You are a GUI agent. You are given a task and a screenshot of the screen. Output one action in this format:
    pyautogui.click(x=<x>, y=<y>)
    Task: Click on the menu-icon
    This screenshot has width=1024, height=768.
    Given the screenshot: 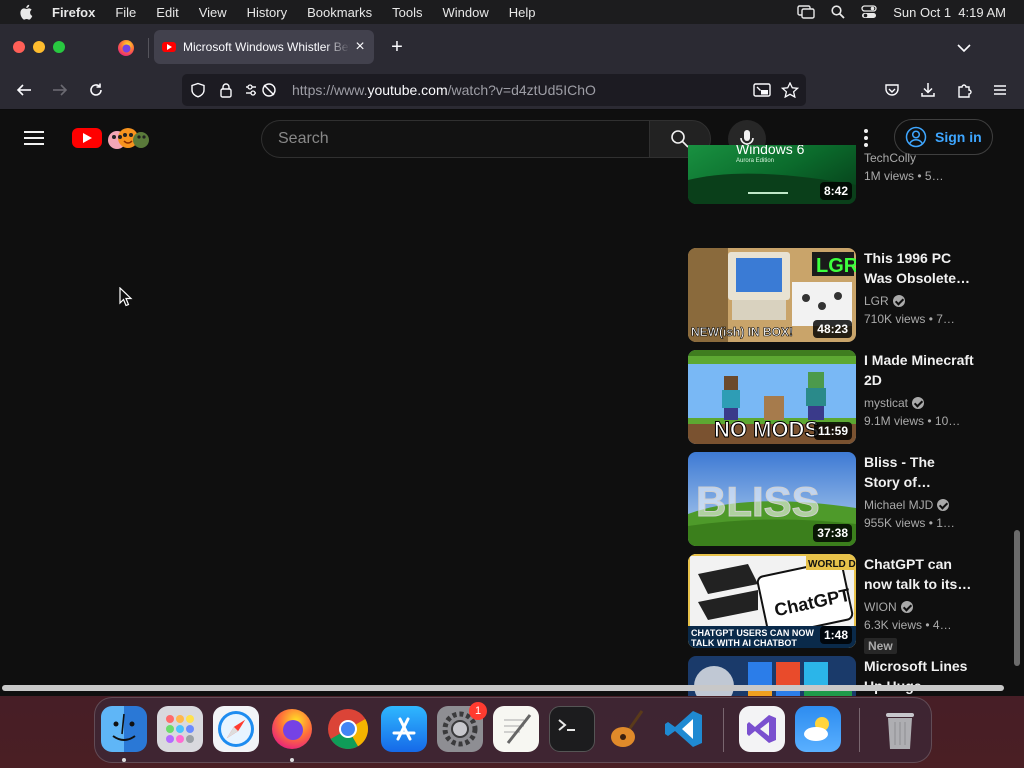 What is the action you would take?
    pyautogui.click(x=1000, y=90)
    